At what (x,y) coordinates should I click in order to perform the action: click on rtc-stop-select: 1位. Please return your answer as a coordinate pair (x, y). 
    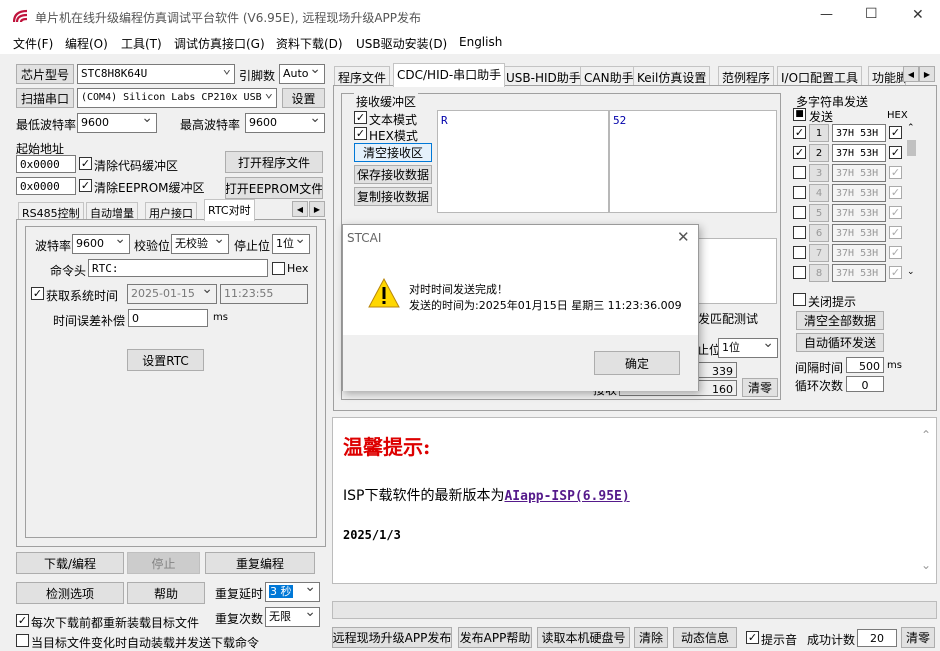
    Looking at the image, I should click on (291, 244).